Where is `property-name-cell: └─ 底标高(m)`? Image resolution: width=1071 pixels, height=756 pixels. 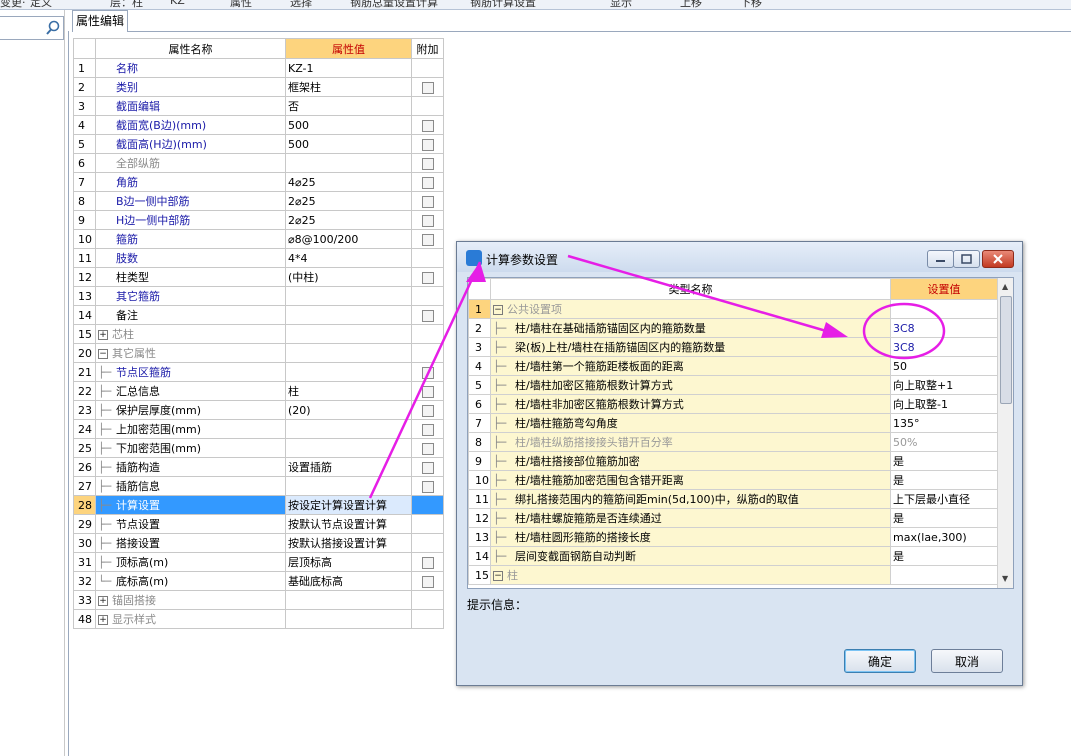
property-name-cell: └─ 底标高(m) is located at coordinates (190, 581).